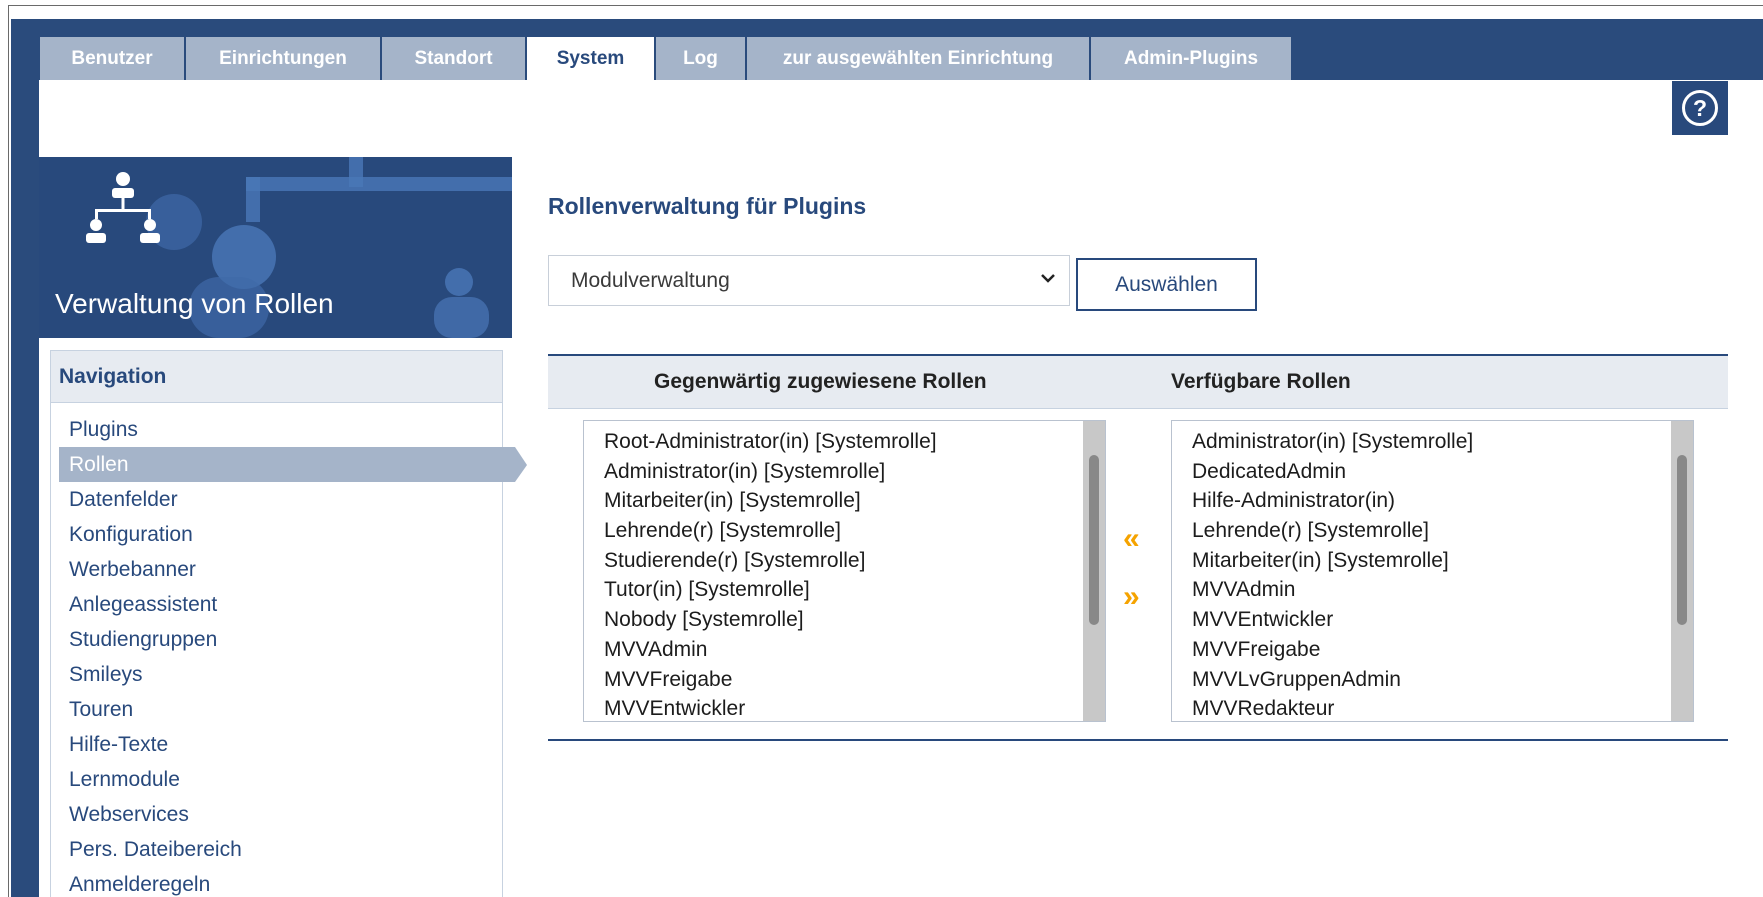 The height and width of the screenshot is (897, 1763). Describe the element at coordinates (854, 590) in the screenshot. I see `role-option: Tutor(in) [Systemrolle]` at that location.